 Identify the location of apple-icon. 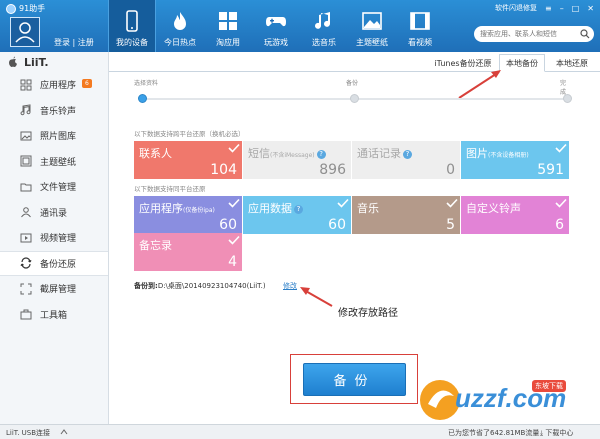
(13, 61).